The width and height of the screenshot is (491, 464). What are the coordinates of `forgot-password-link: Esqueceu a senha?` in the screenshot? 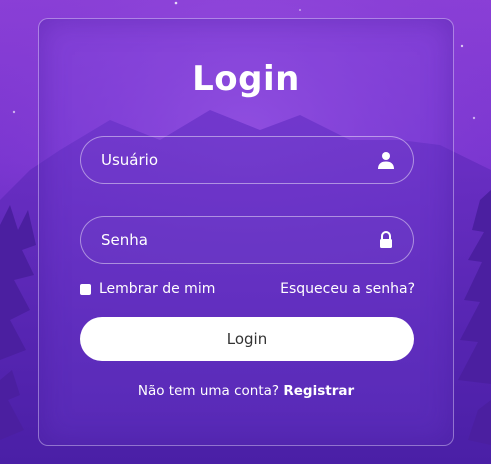 It's located at (347, 289).